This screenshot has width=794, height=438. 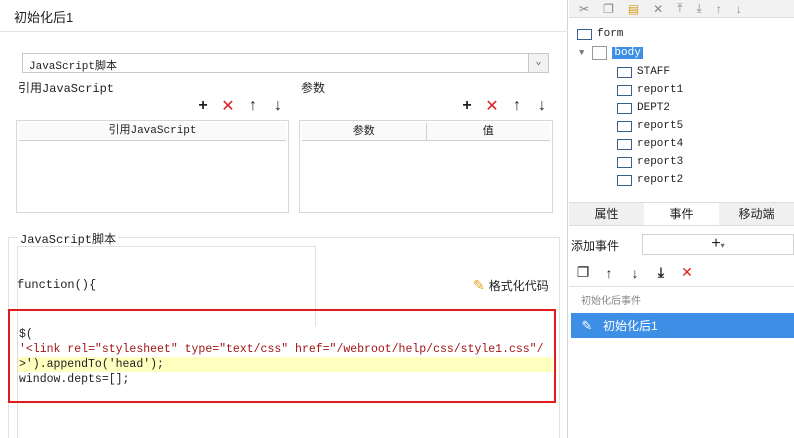 I want to click on add-event-label: 添加事件, so click(x=595, y=246).